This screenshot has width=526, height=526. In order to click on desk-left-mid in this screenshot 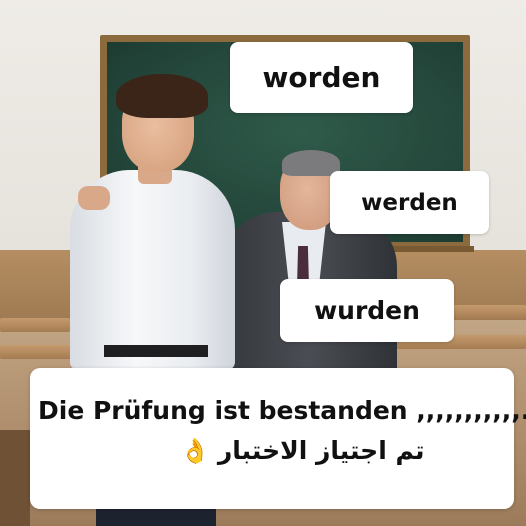, I will do `click(40, 352)`.